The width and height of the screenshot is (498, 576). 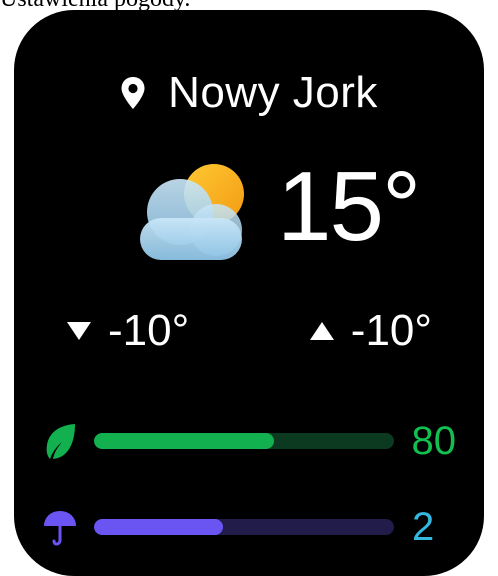 What do you see at coordinates (249, 331) in the screenshot?
I see `temperature-range: -10° -10°` at bounding box center [249, 331].